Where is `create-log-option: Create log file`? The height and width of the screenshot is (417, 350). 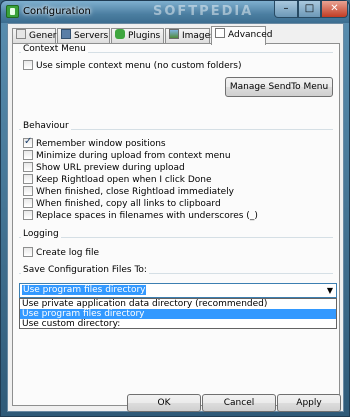 create-log-option: Create log file is located at coordinates (61, 253).